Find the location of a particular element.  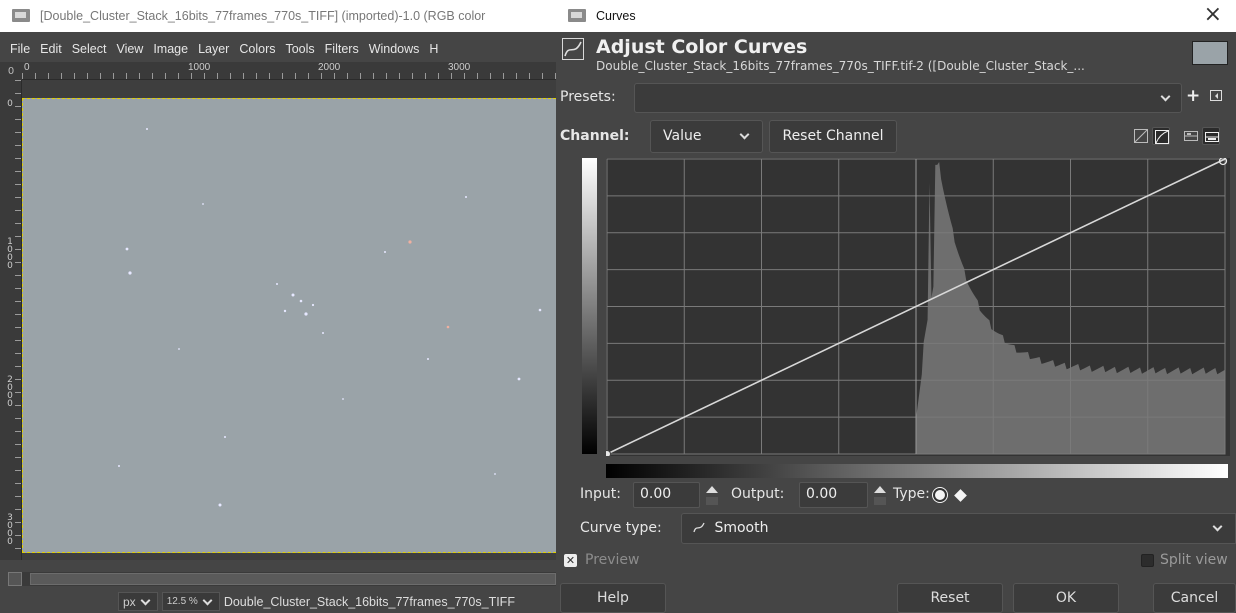

curve-type-label: Curve type: is located at coordinates (621, 528).